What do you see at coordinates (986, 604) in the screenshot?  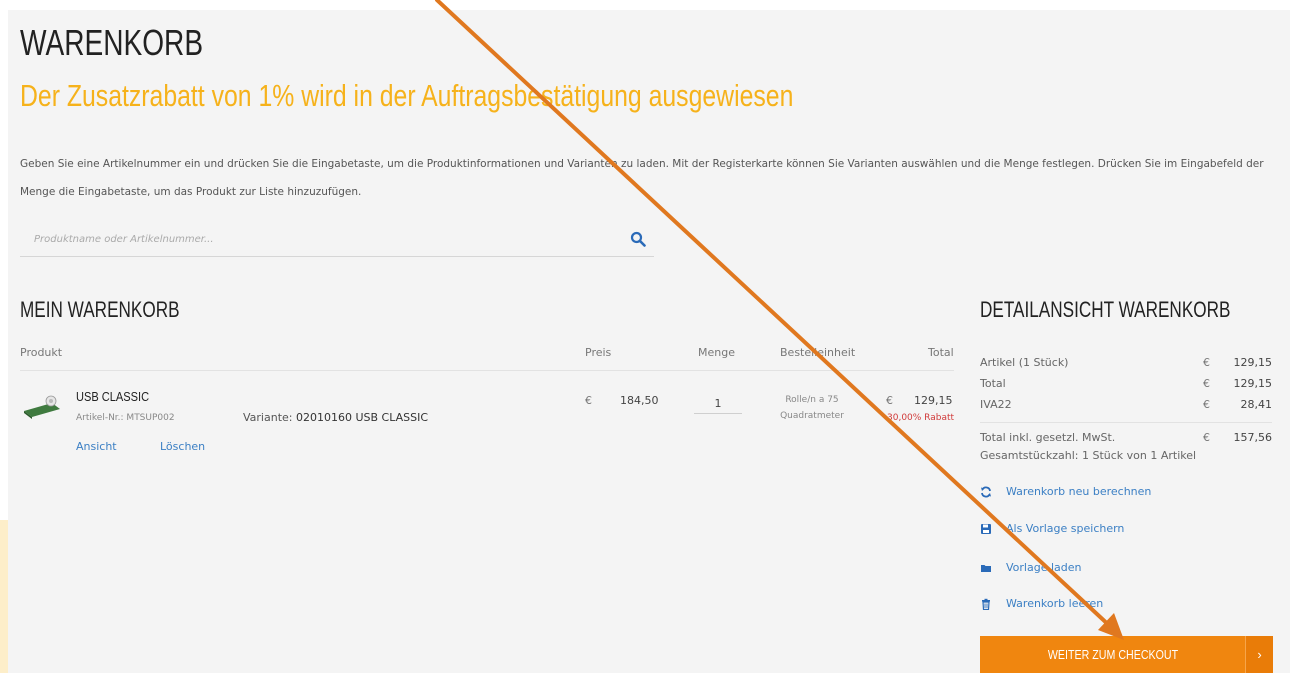 I see `trash-icon` at bounding box center [986, 604].